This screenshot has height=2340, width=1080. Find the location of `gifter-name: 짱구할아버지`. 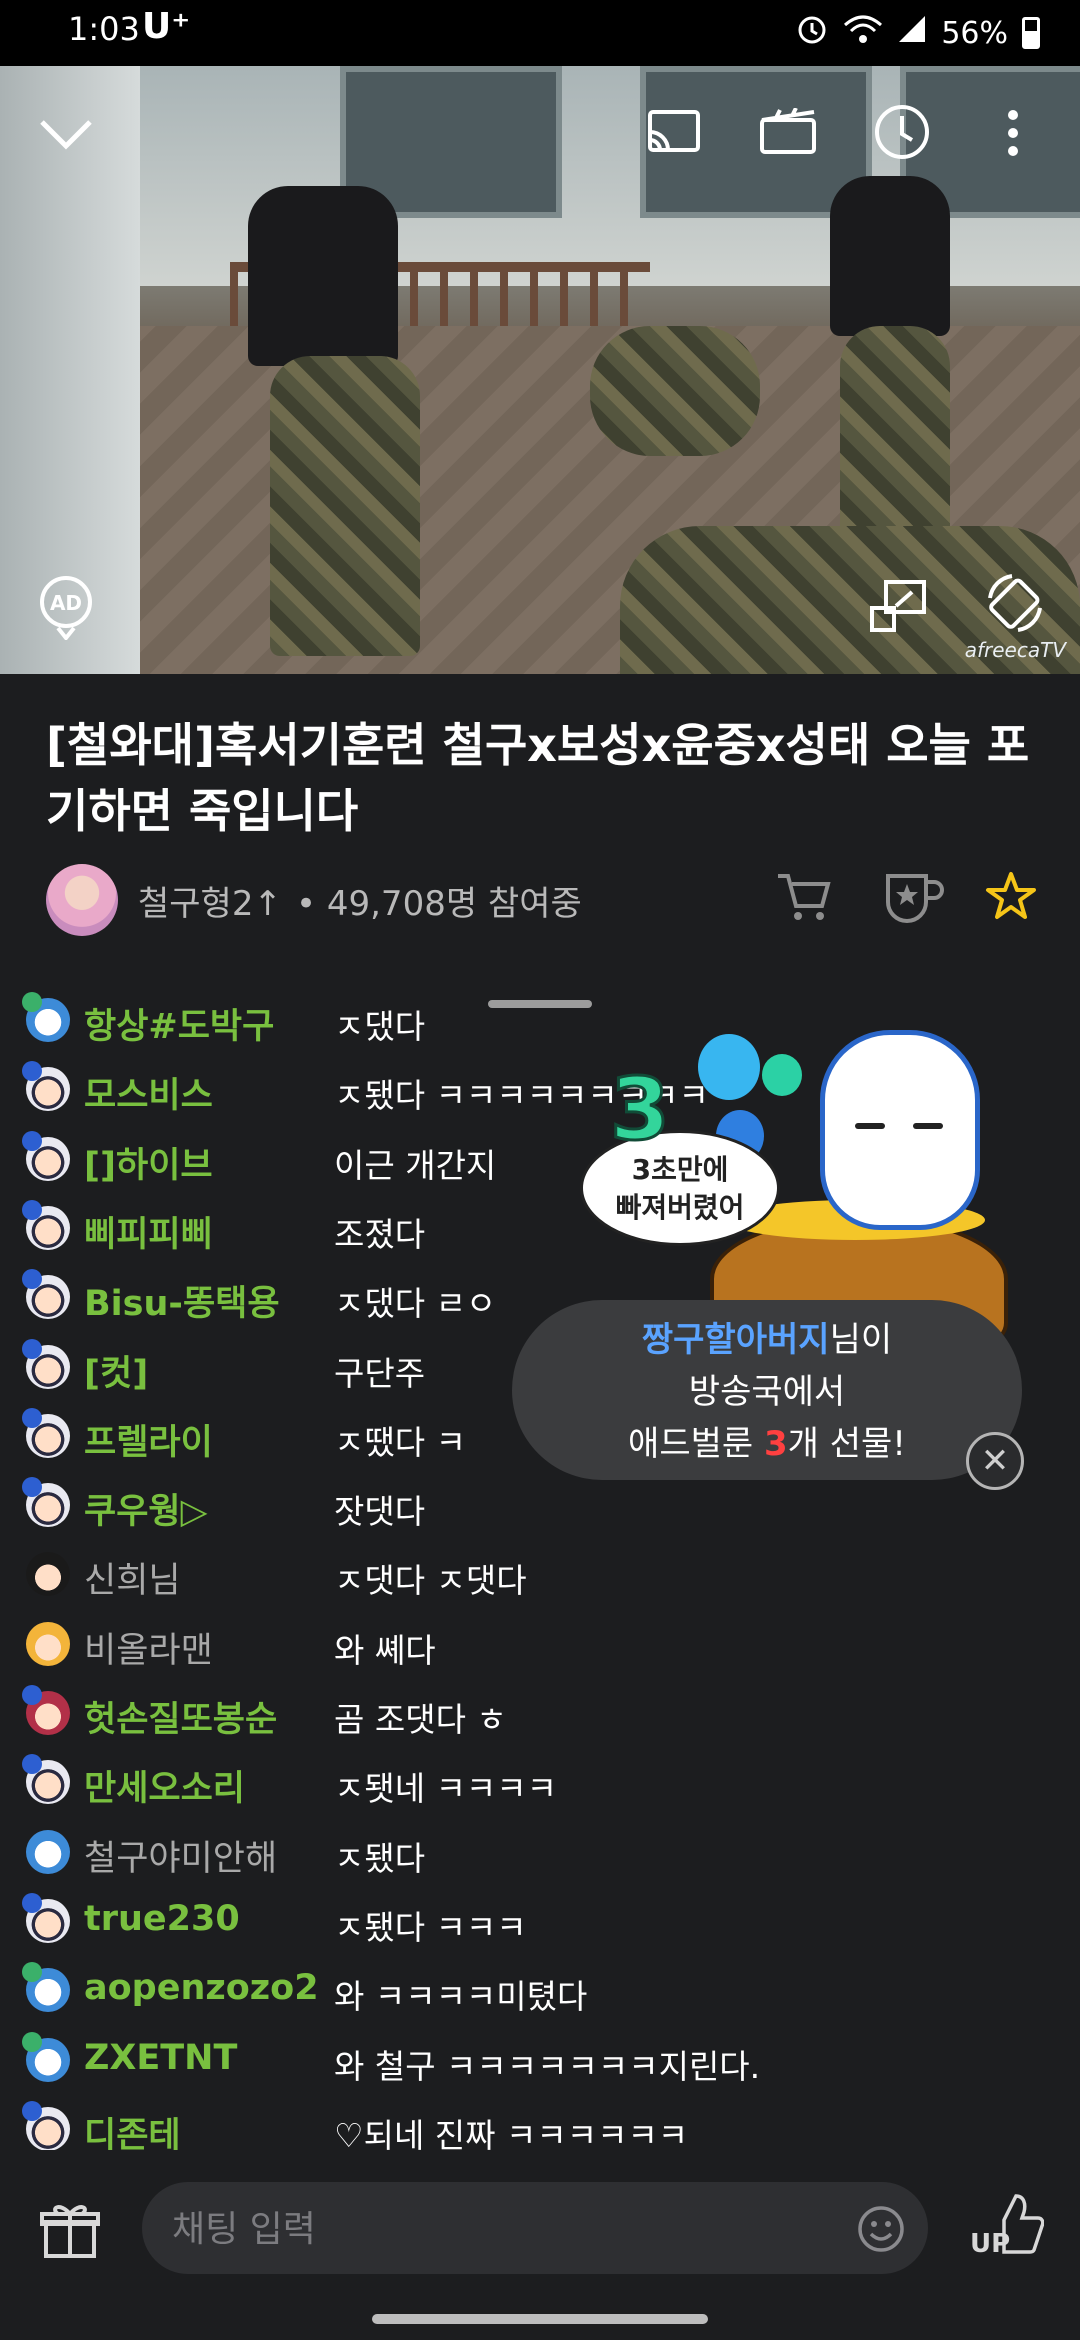

gifter-name: 짱구할아버지 is located at coordinates (736, 1340).